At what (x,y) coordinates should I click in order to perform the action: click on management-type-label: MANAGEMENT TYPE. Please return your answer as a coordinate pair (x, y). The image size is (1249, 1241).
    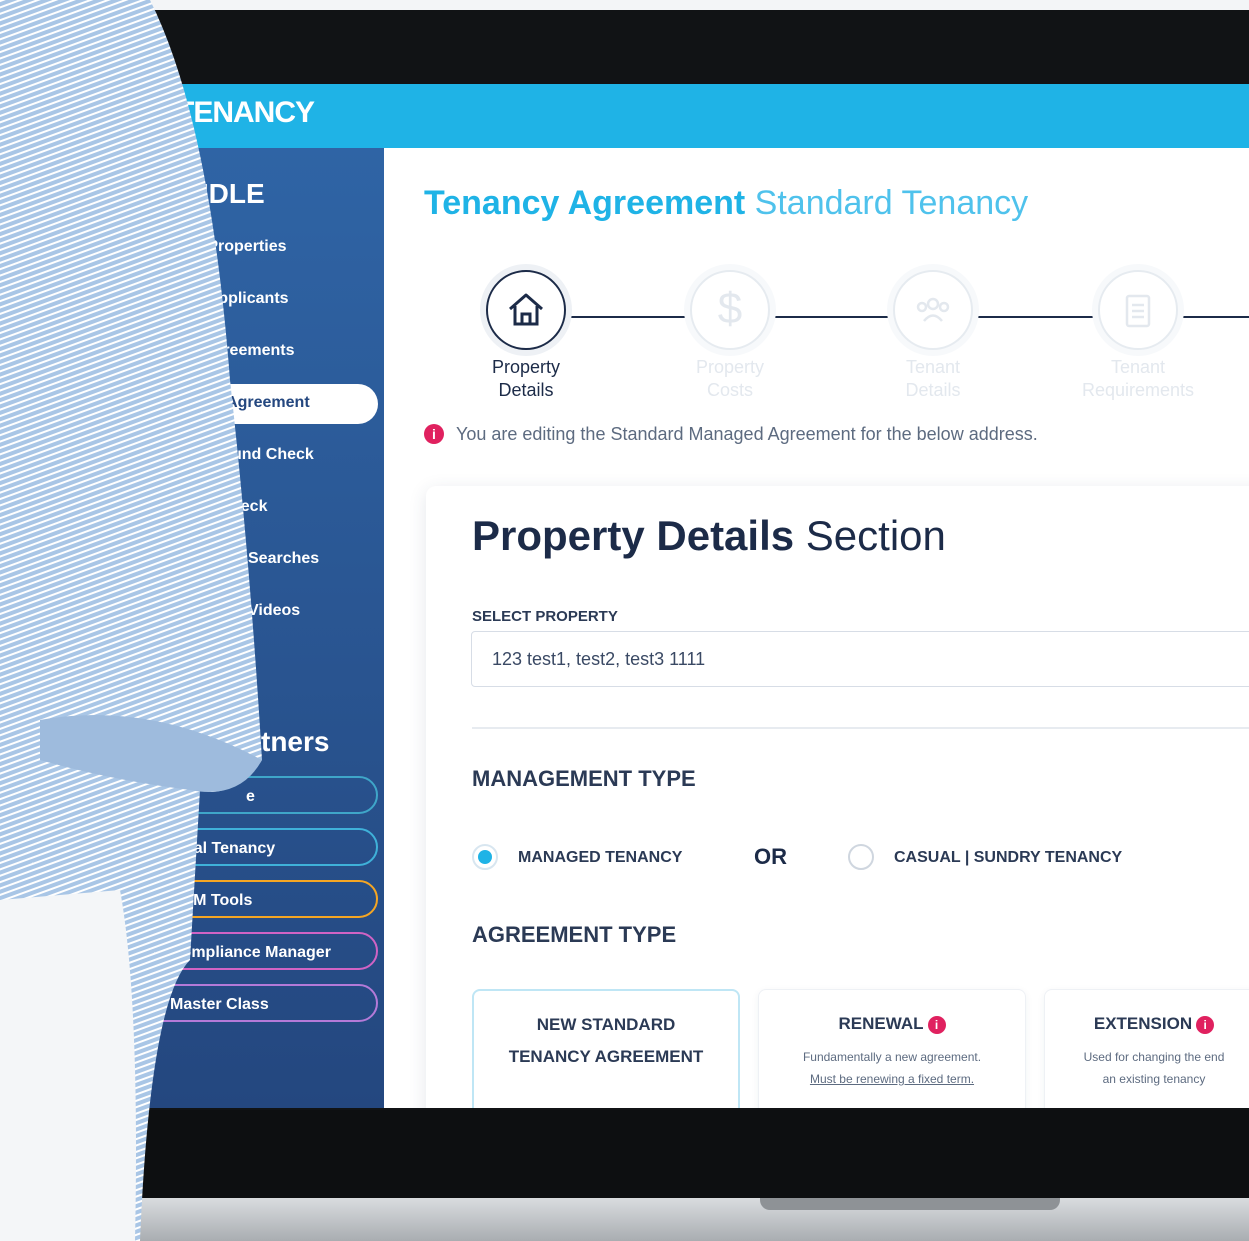
    Looking at the image, I should click on (584, 778).